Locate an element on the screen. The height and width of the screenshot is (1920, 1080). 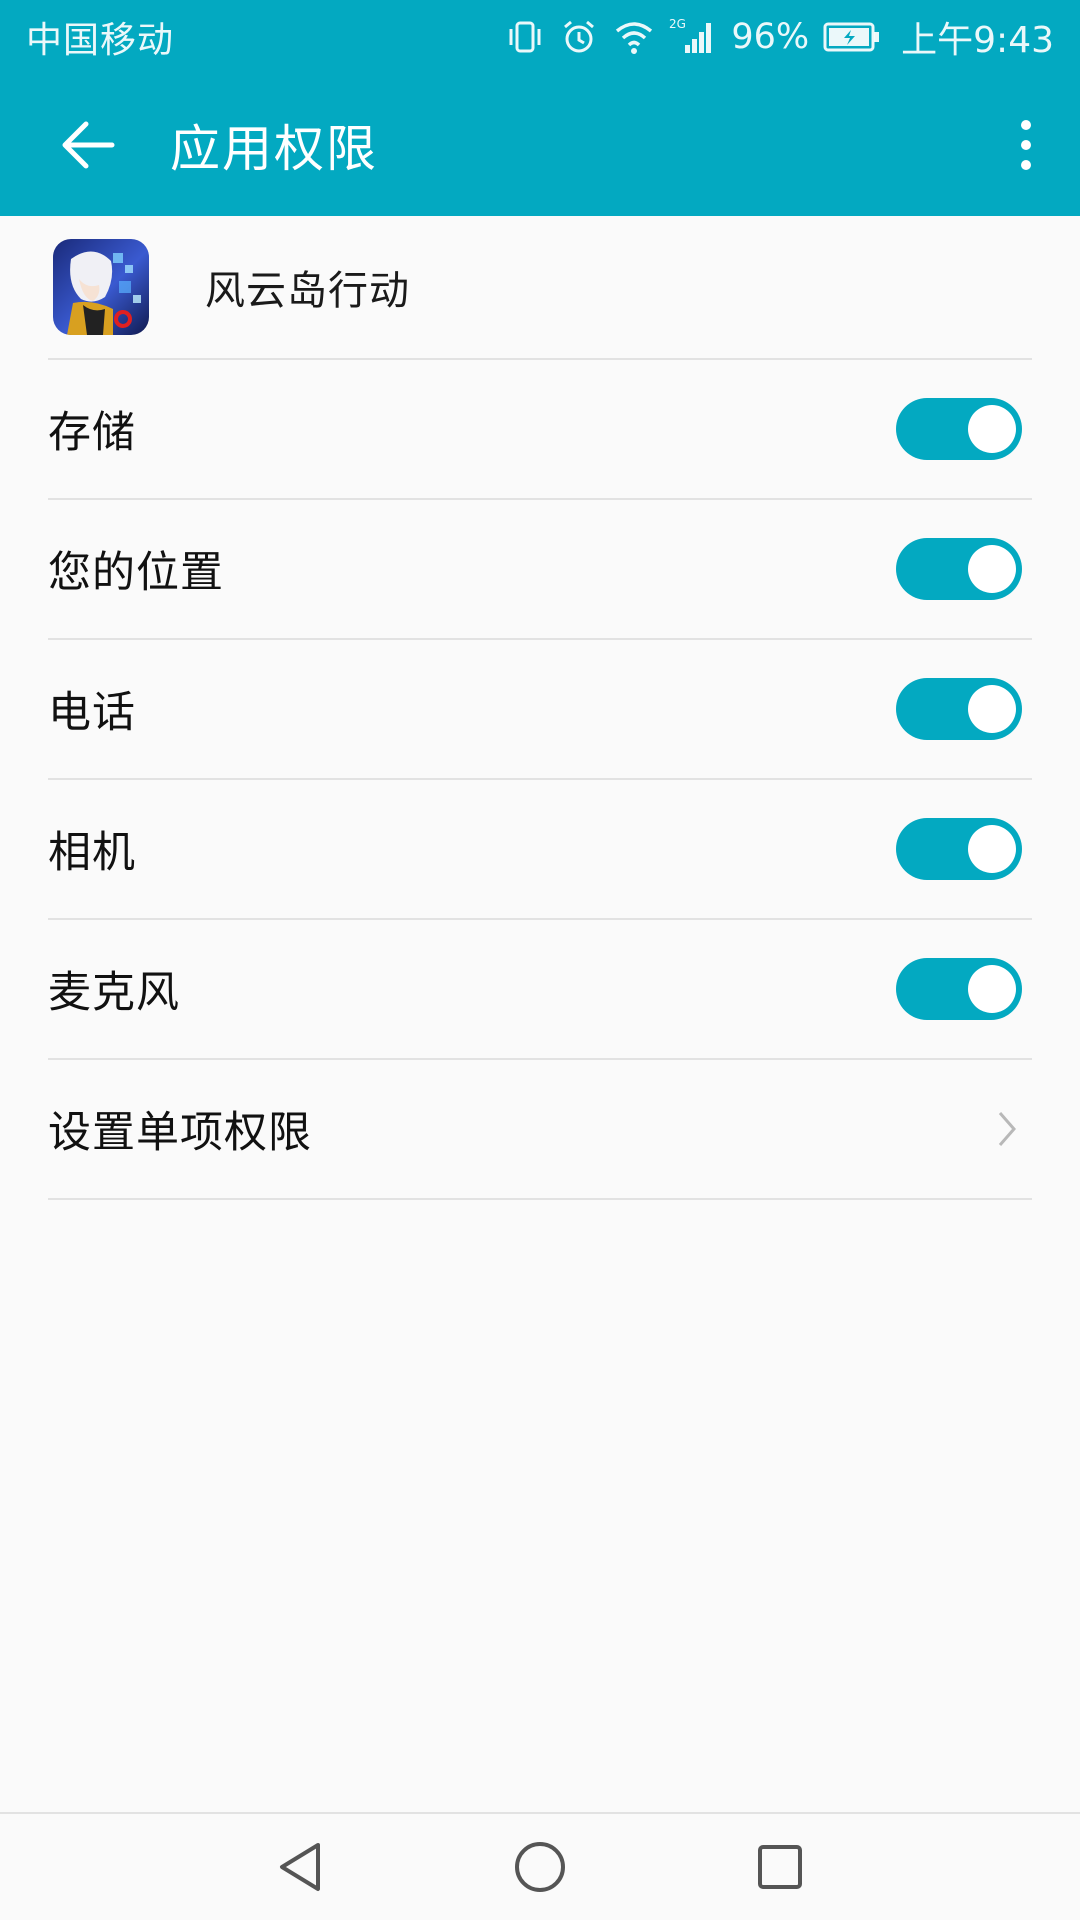
permission-label: 您的位置 is located at coordinates (136, 573).